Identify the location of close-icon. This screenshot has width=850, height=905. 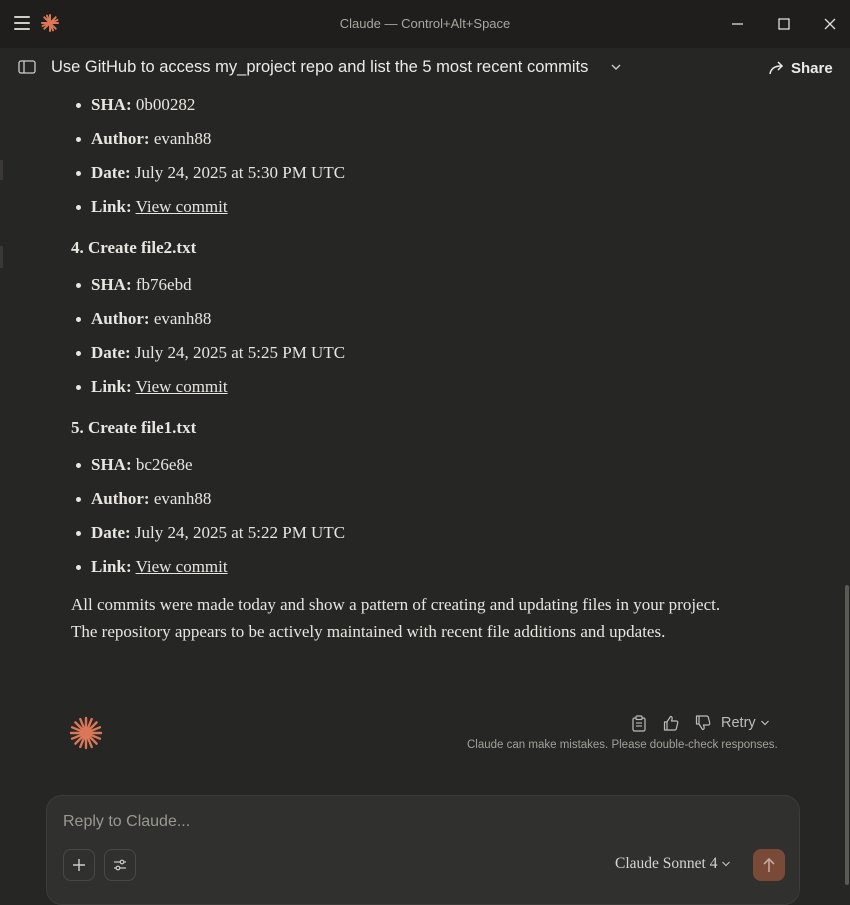
(830, 24).